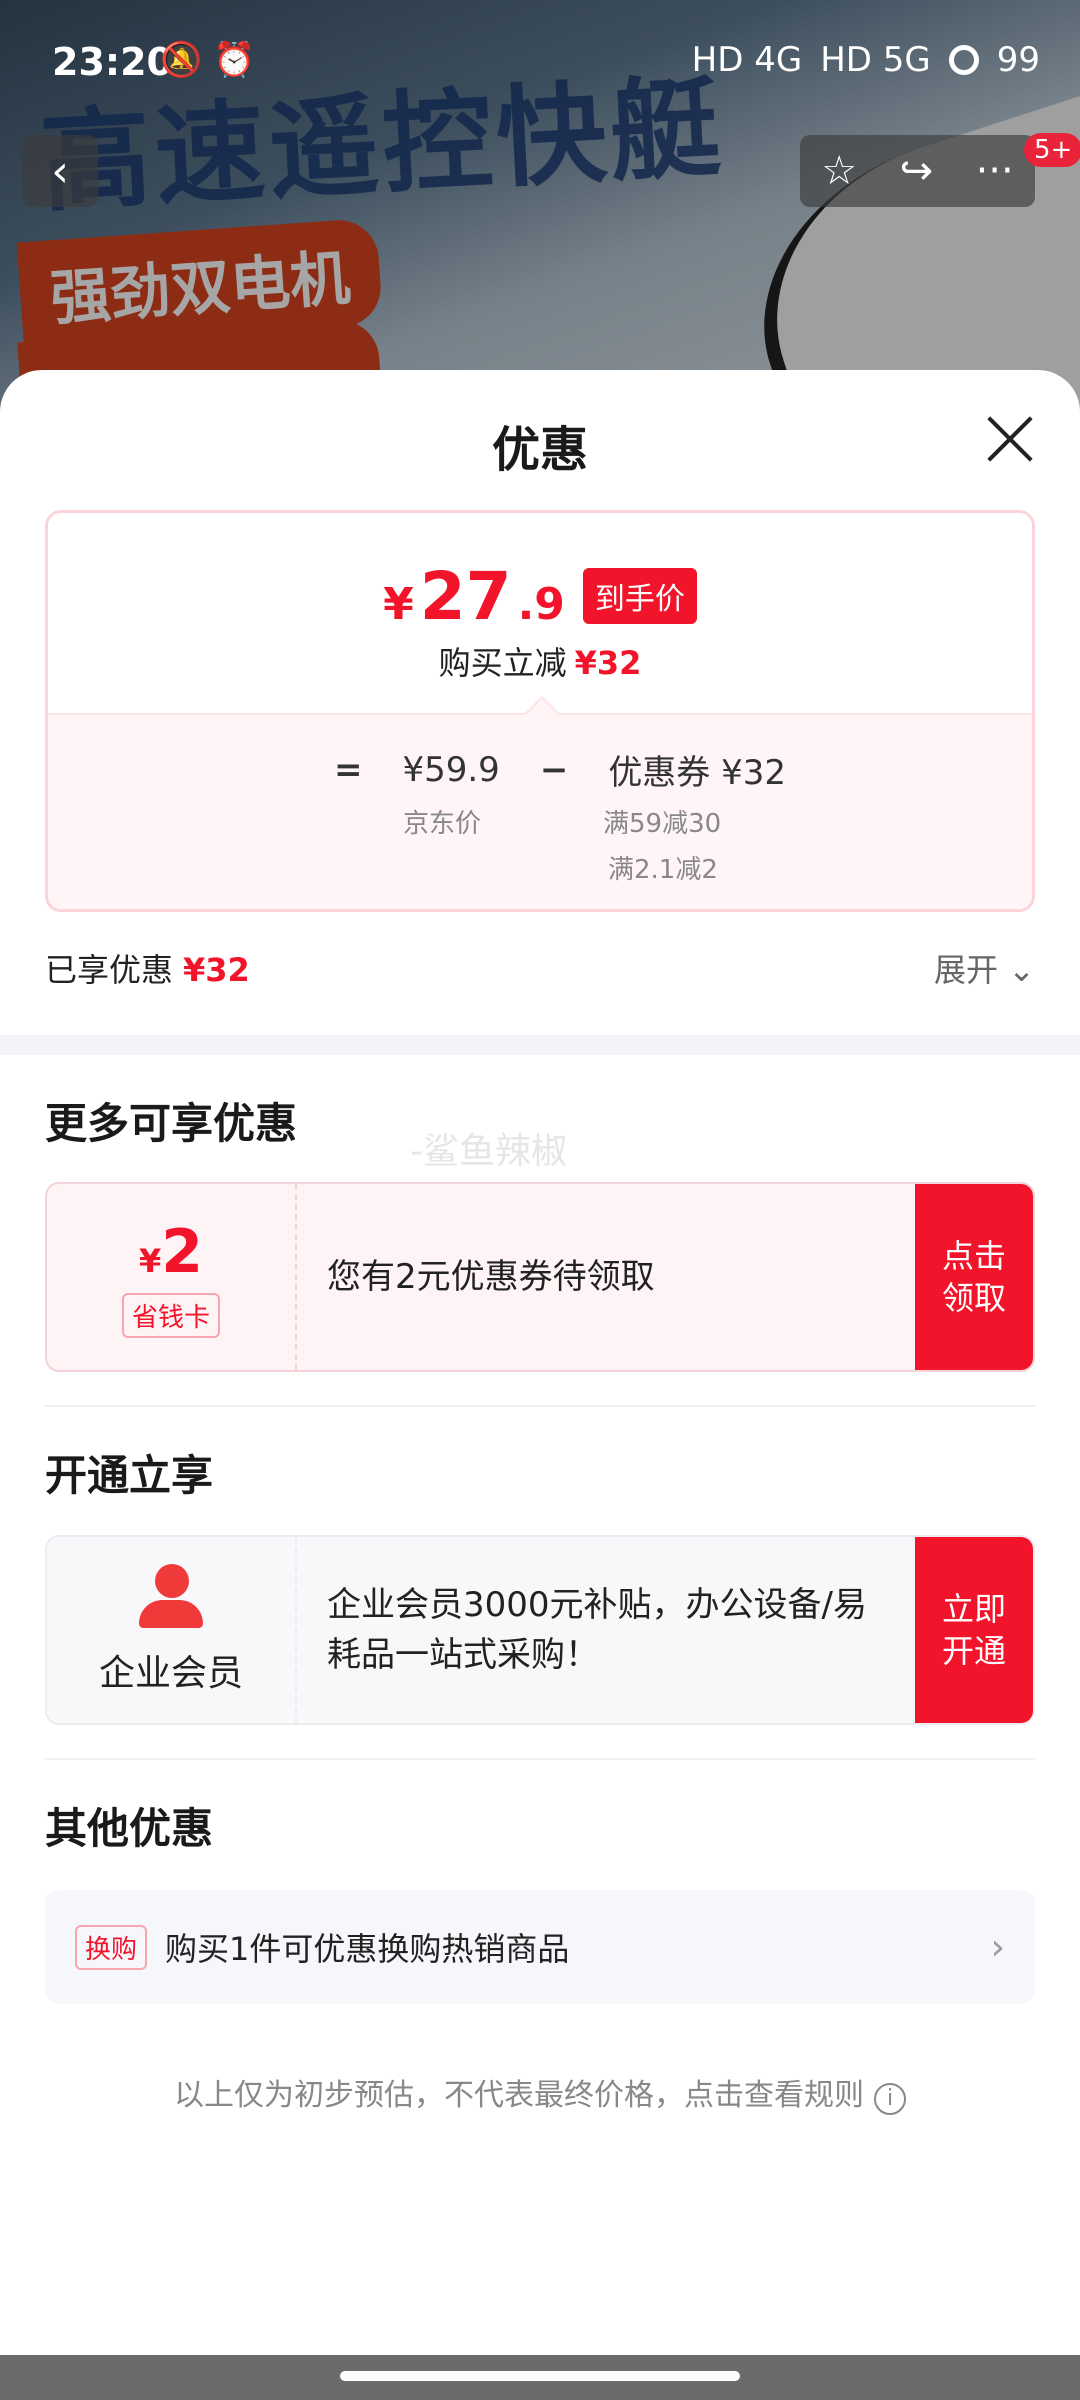 The width and height of the screenshot is (1080, 2400). What do you see at coordinates (398, 604) in the screenshot?
I see `currency-symbol: ¥` at bounding box center [398, 604].